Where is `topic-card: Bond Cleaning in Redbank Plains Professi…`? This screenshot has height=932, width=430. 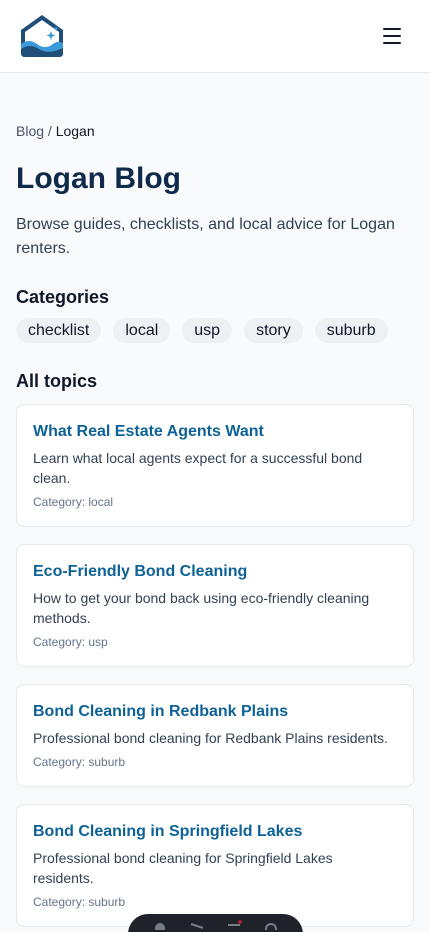 topic-card: Bond Cleaning in Redbank Plains Professi… is located at coordinates (215, 735).